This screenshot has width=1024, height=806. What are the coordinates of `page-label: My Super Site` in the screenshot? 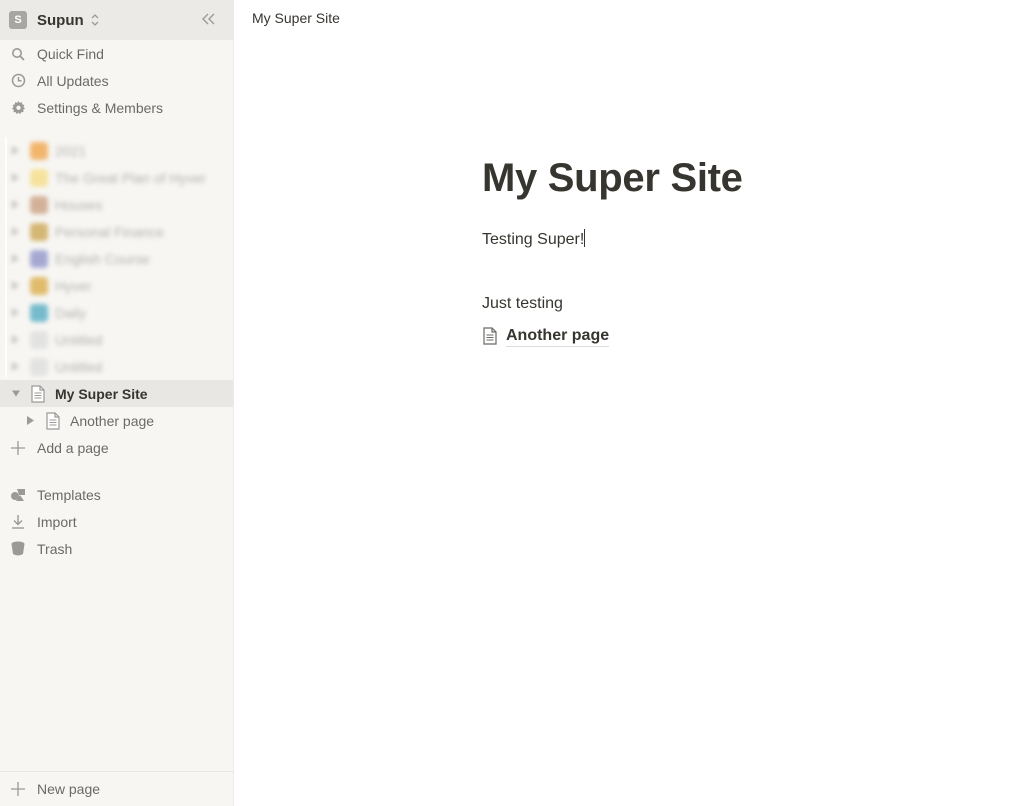 It's located at (101, 393).